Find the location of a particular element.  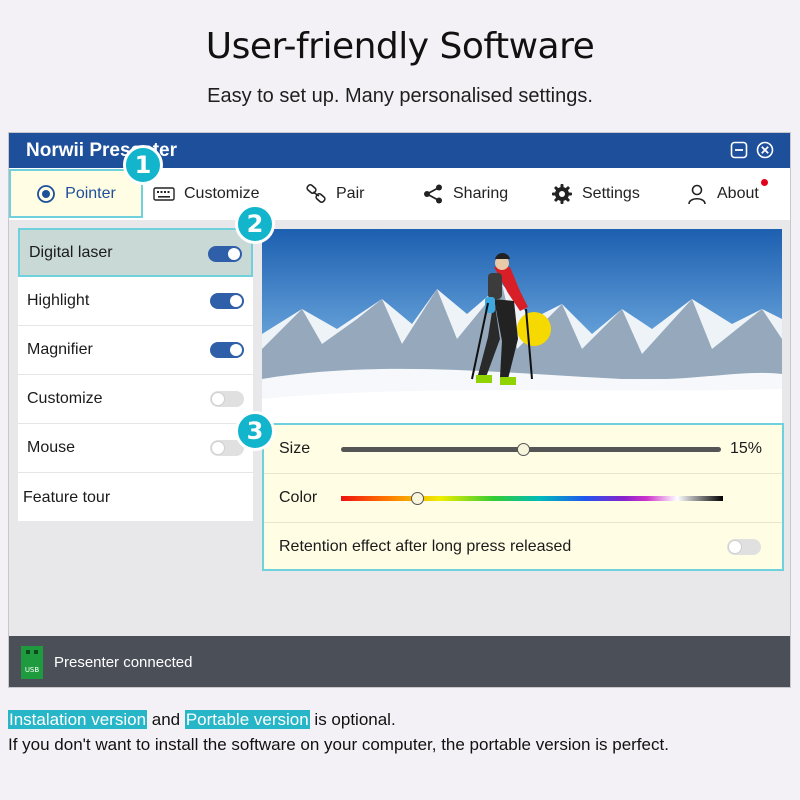

color-slider-track is located at coordinates (532, 498).